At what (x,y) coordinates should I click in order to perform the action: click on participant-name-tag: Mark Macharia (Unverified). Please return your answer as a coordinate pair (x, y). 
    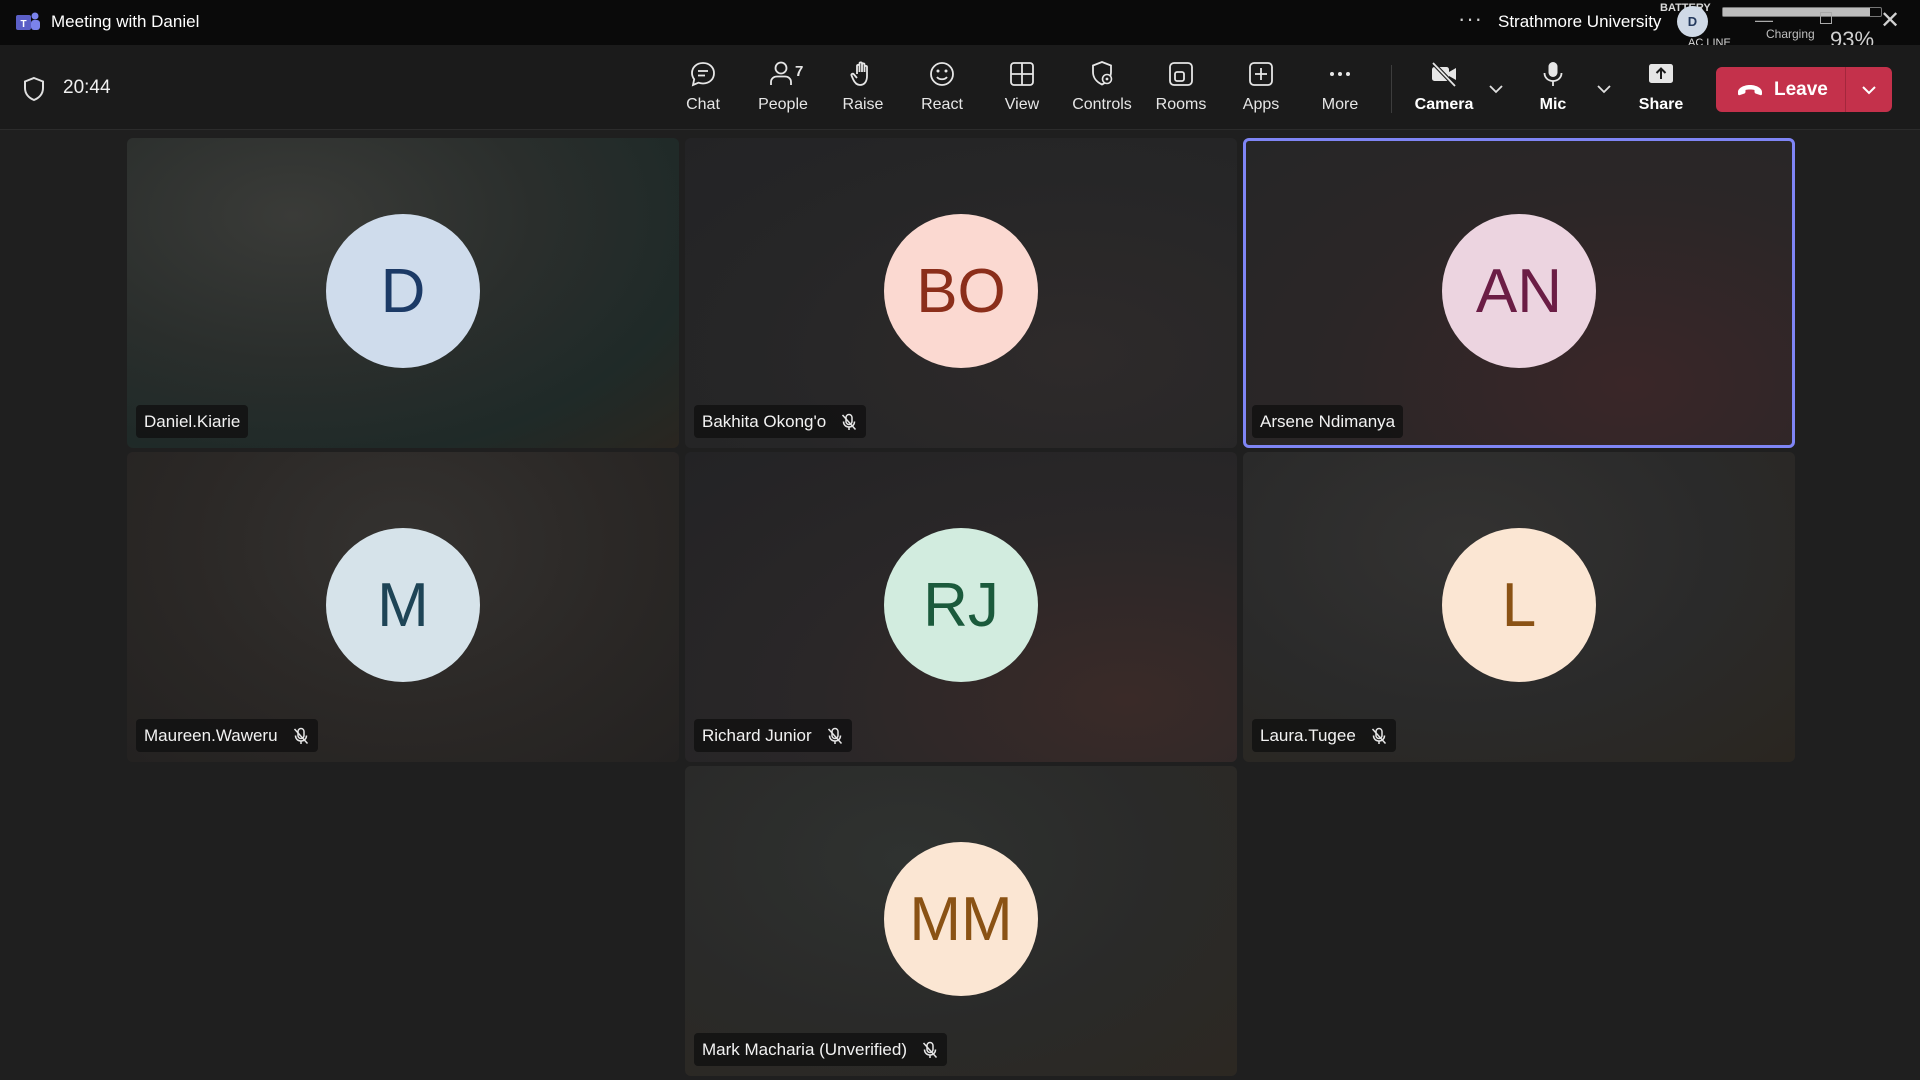
    Looking at the image, I should click on (820, 1049).